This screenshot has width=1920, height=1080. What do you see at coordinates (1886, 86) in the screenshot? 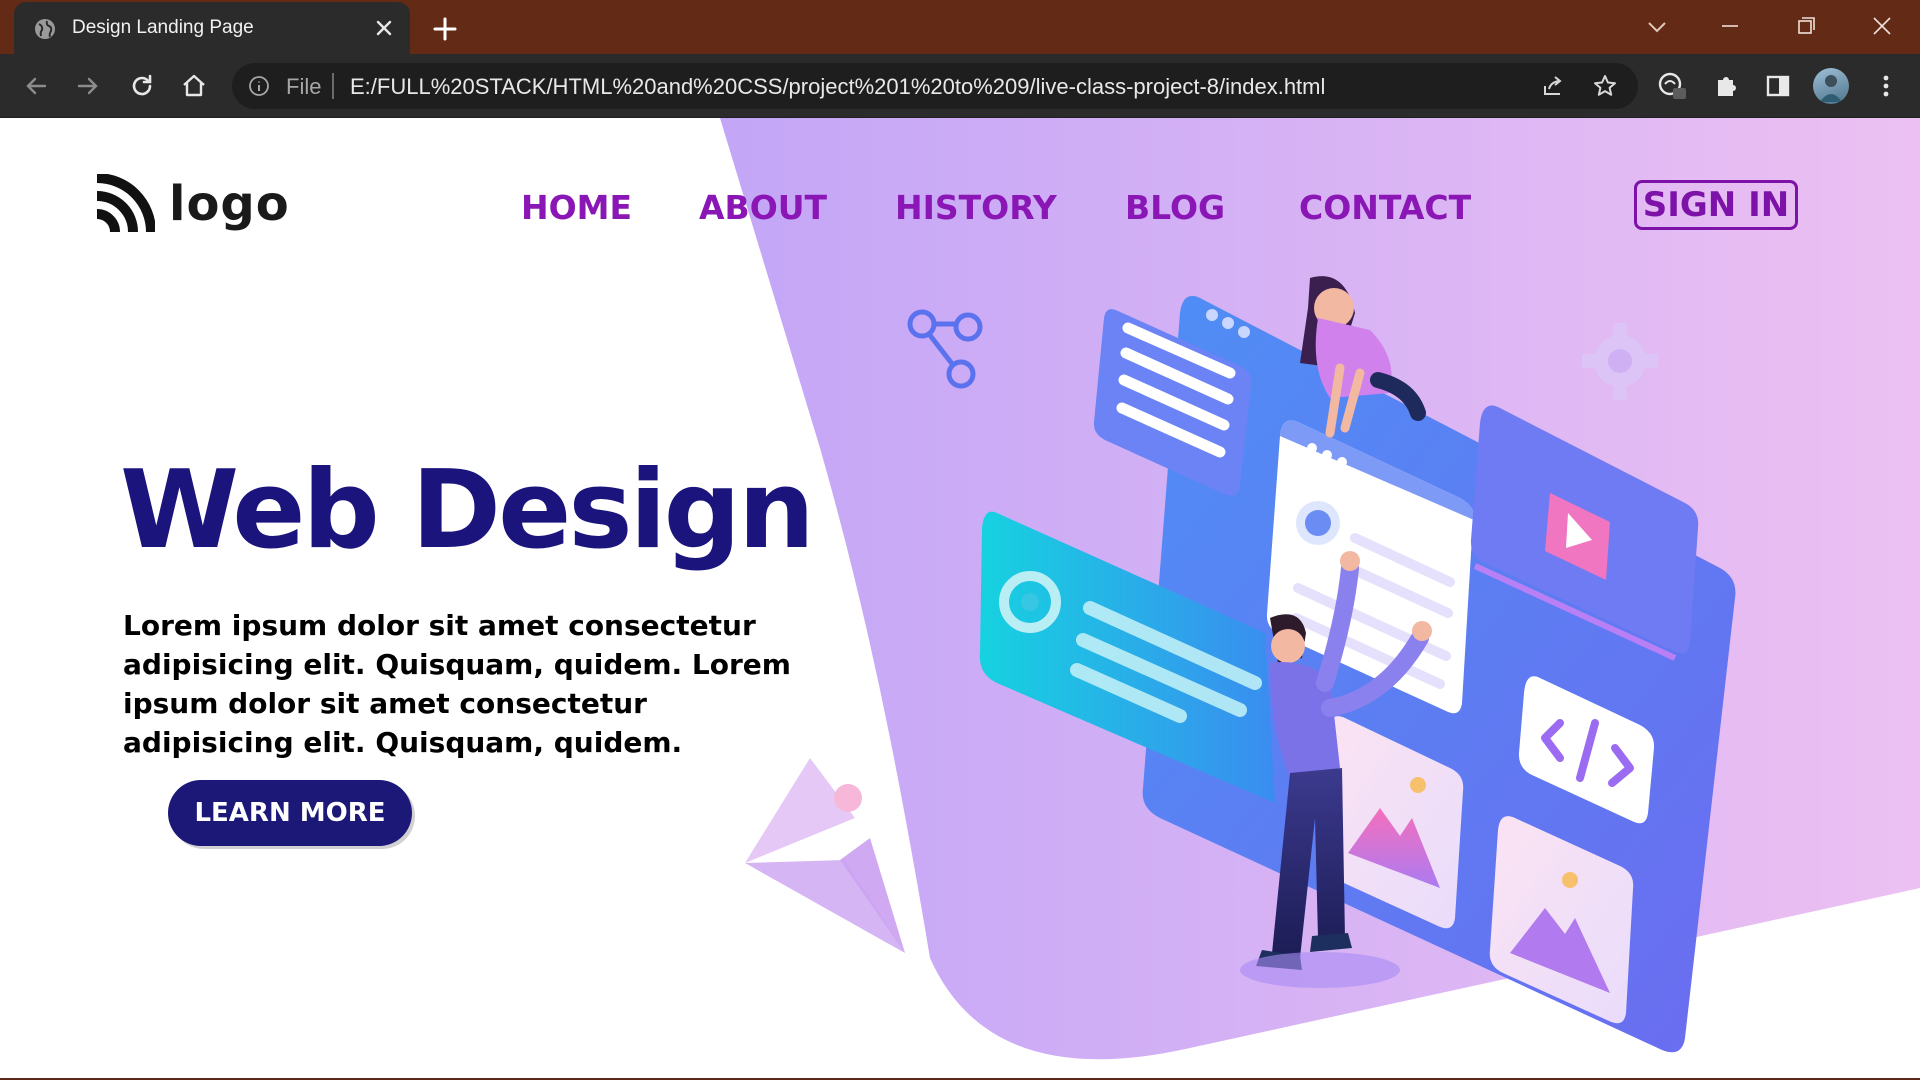
I see `kebab-menu-icon` at bounding box center [1886, 86].